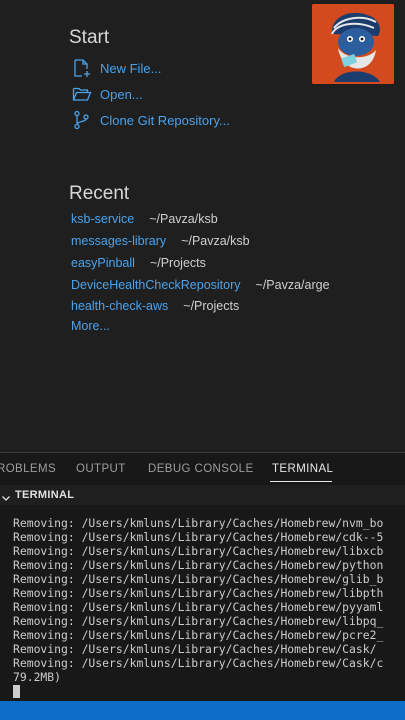  What do you see at coordinates (144, 219) in the screenshot?
I see `recent-item: ksb-service ~/Pavza/ksb` at bounding box center [144, 219].